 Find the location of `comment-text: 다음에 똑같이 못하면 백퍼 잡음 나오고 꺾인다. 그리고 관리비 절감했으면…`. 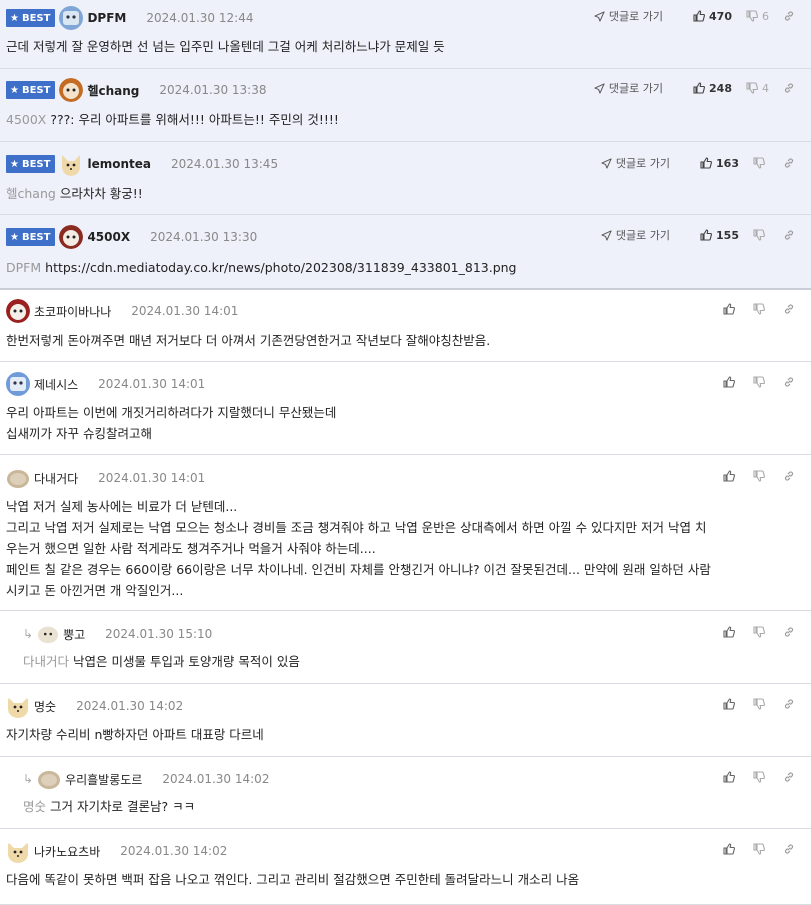

comment-text: 다음에 똑같이 못하면 백퍼 잡음 나오고 꺾인다. 그리고 관리비 절감했으면… is located at coordinates (293, 879).